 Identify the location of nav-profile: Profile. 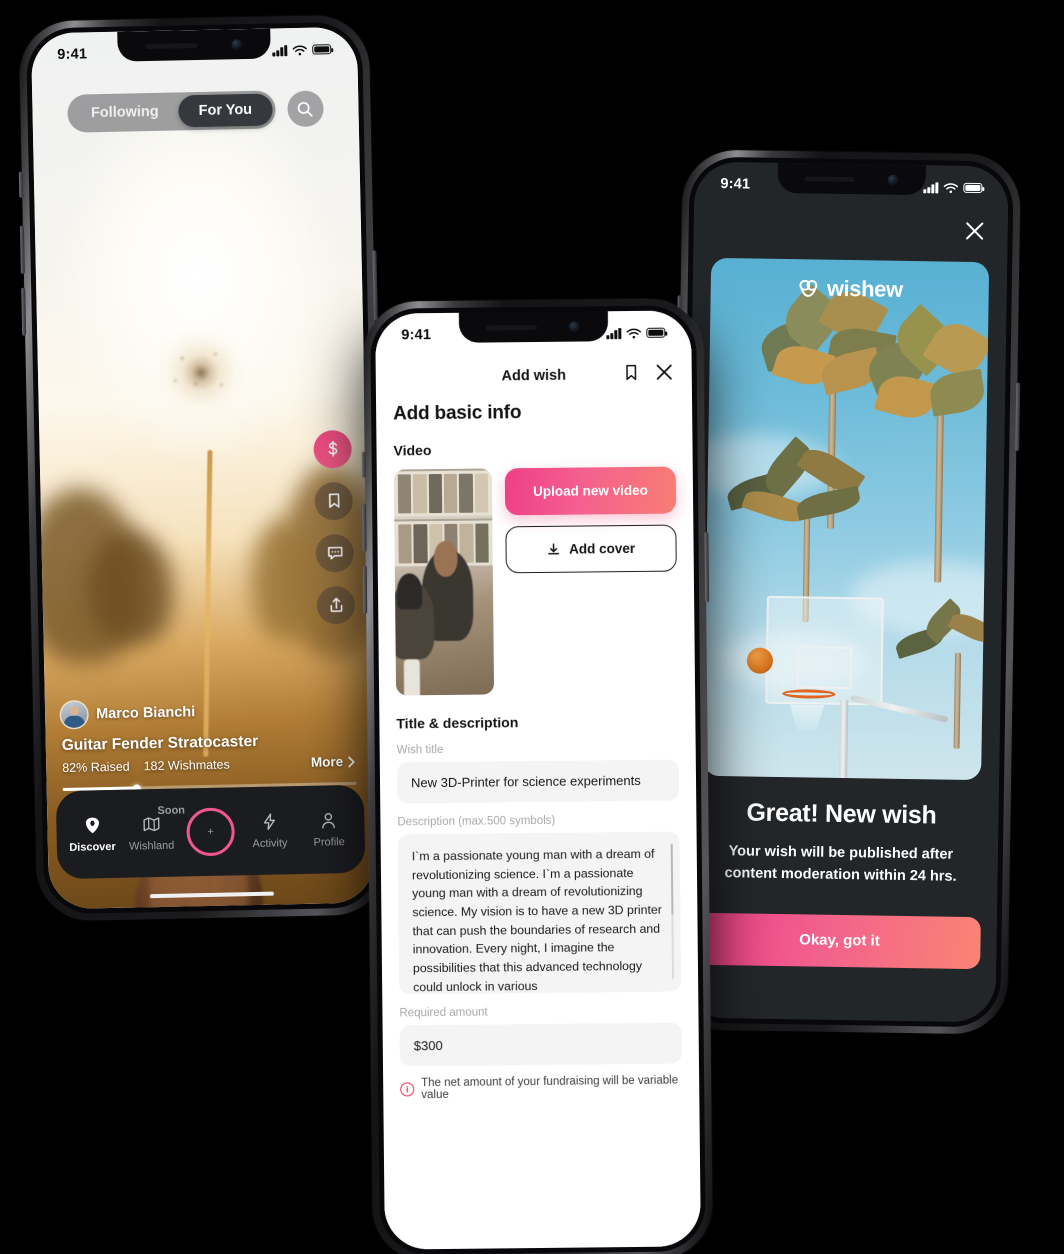
(329, 829).